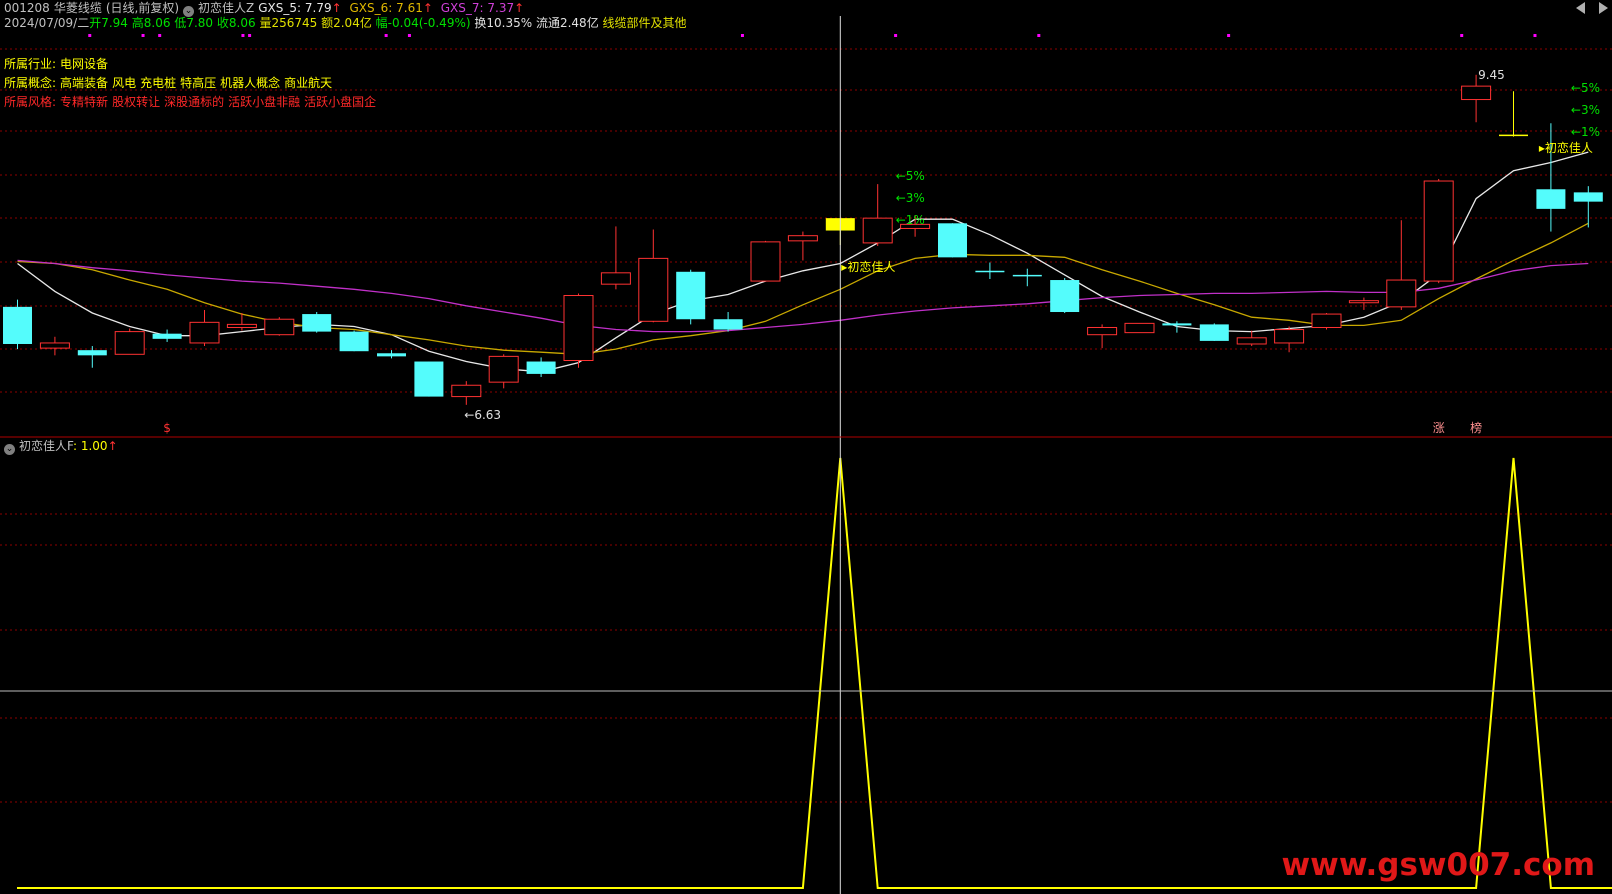  I want to click on quote-high: 高8.06, so click(151, 23).